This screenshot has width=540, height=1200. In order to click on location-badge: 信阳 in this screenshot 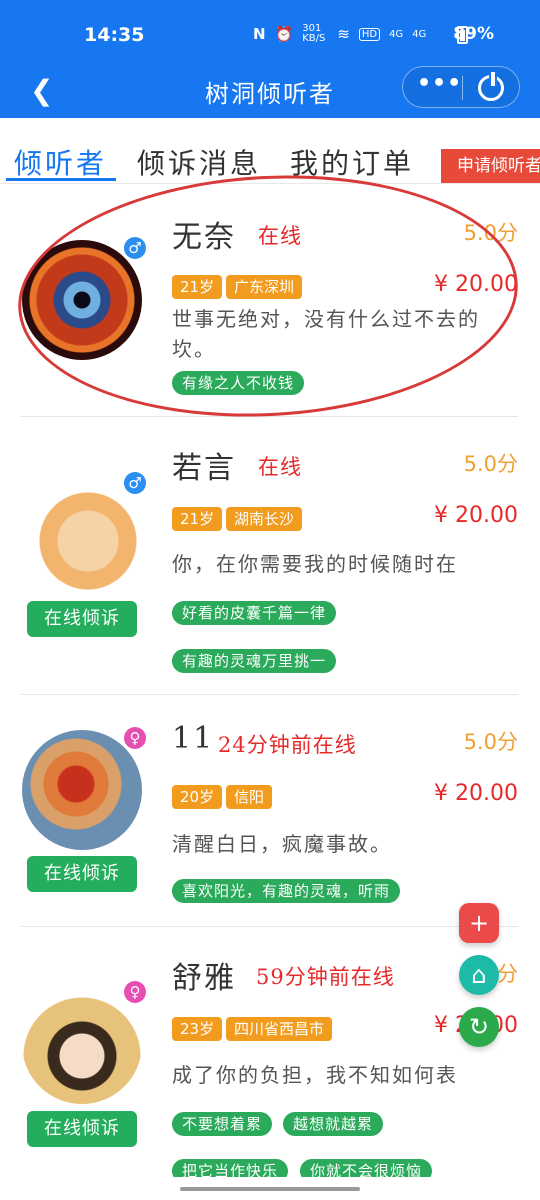, I will do `click(249, 797)`.